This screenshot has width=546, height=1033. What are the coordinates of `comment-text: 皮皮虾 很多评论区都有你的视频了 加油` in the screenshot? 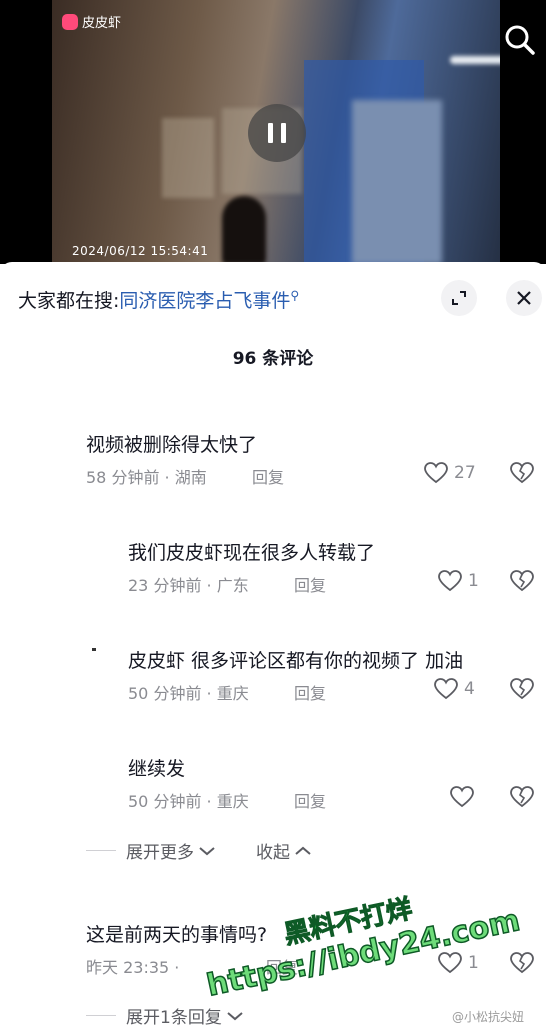 It's located at (296, 661).